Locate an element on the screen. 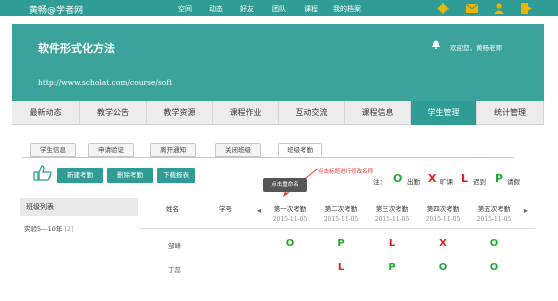 Image resolution: width=558 pixels, height=301 pixels. scroll-left-icon: ◂ is located at coordinates (259, 210).